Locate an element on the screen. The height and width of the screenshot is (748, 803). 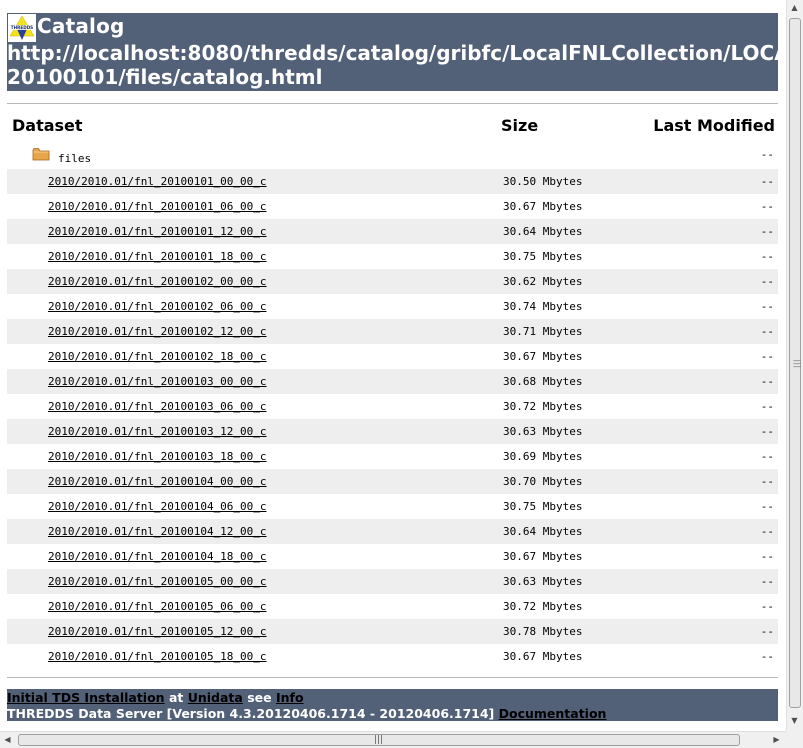
dataset-link: 2010/2010.01/fnl_20100105_18_00_c is located at coordinates (157, 656).